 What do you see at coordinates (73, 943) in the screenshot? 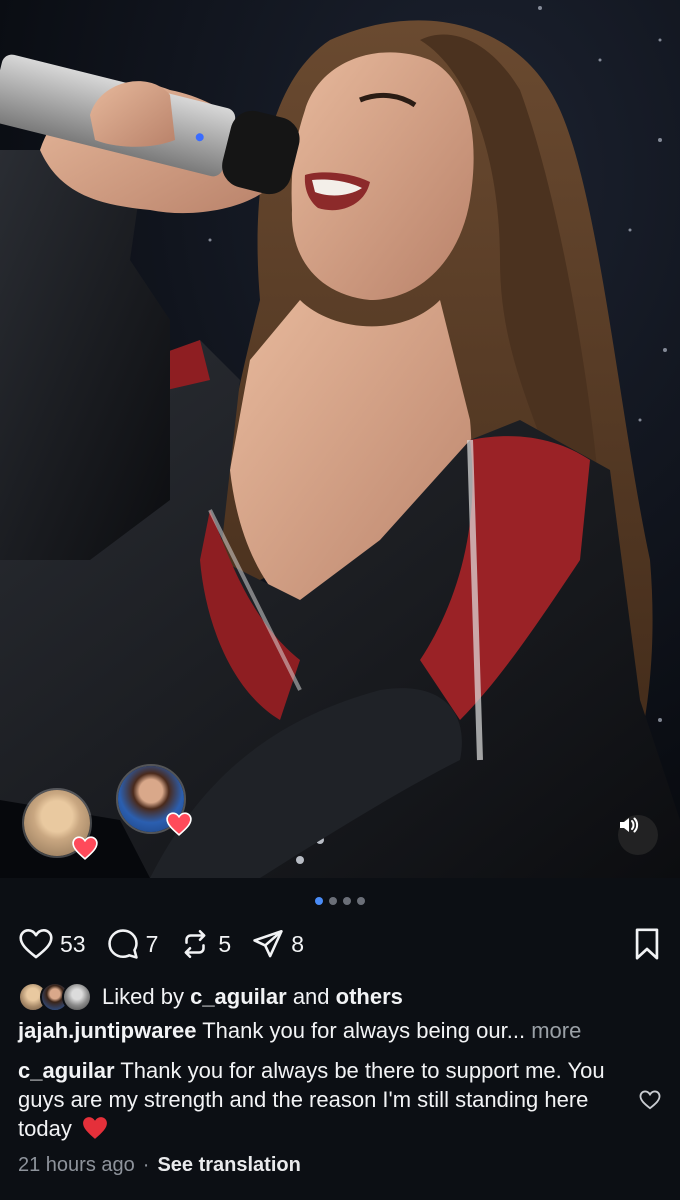
I see `like-count: 53` at bounding box center [73, 943].